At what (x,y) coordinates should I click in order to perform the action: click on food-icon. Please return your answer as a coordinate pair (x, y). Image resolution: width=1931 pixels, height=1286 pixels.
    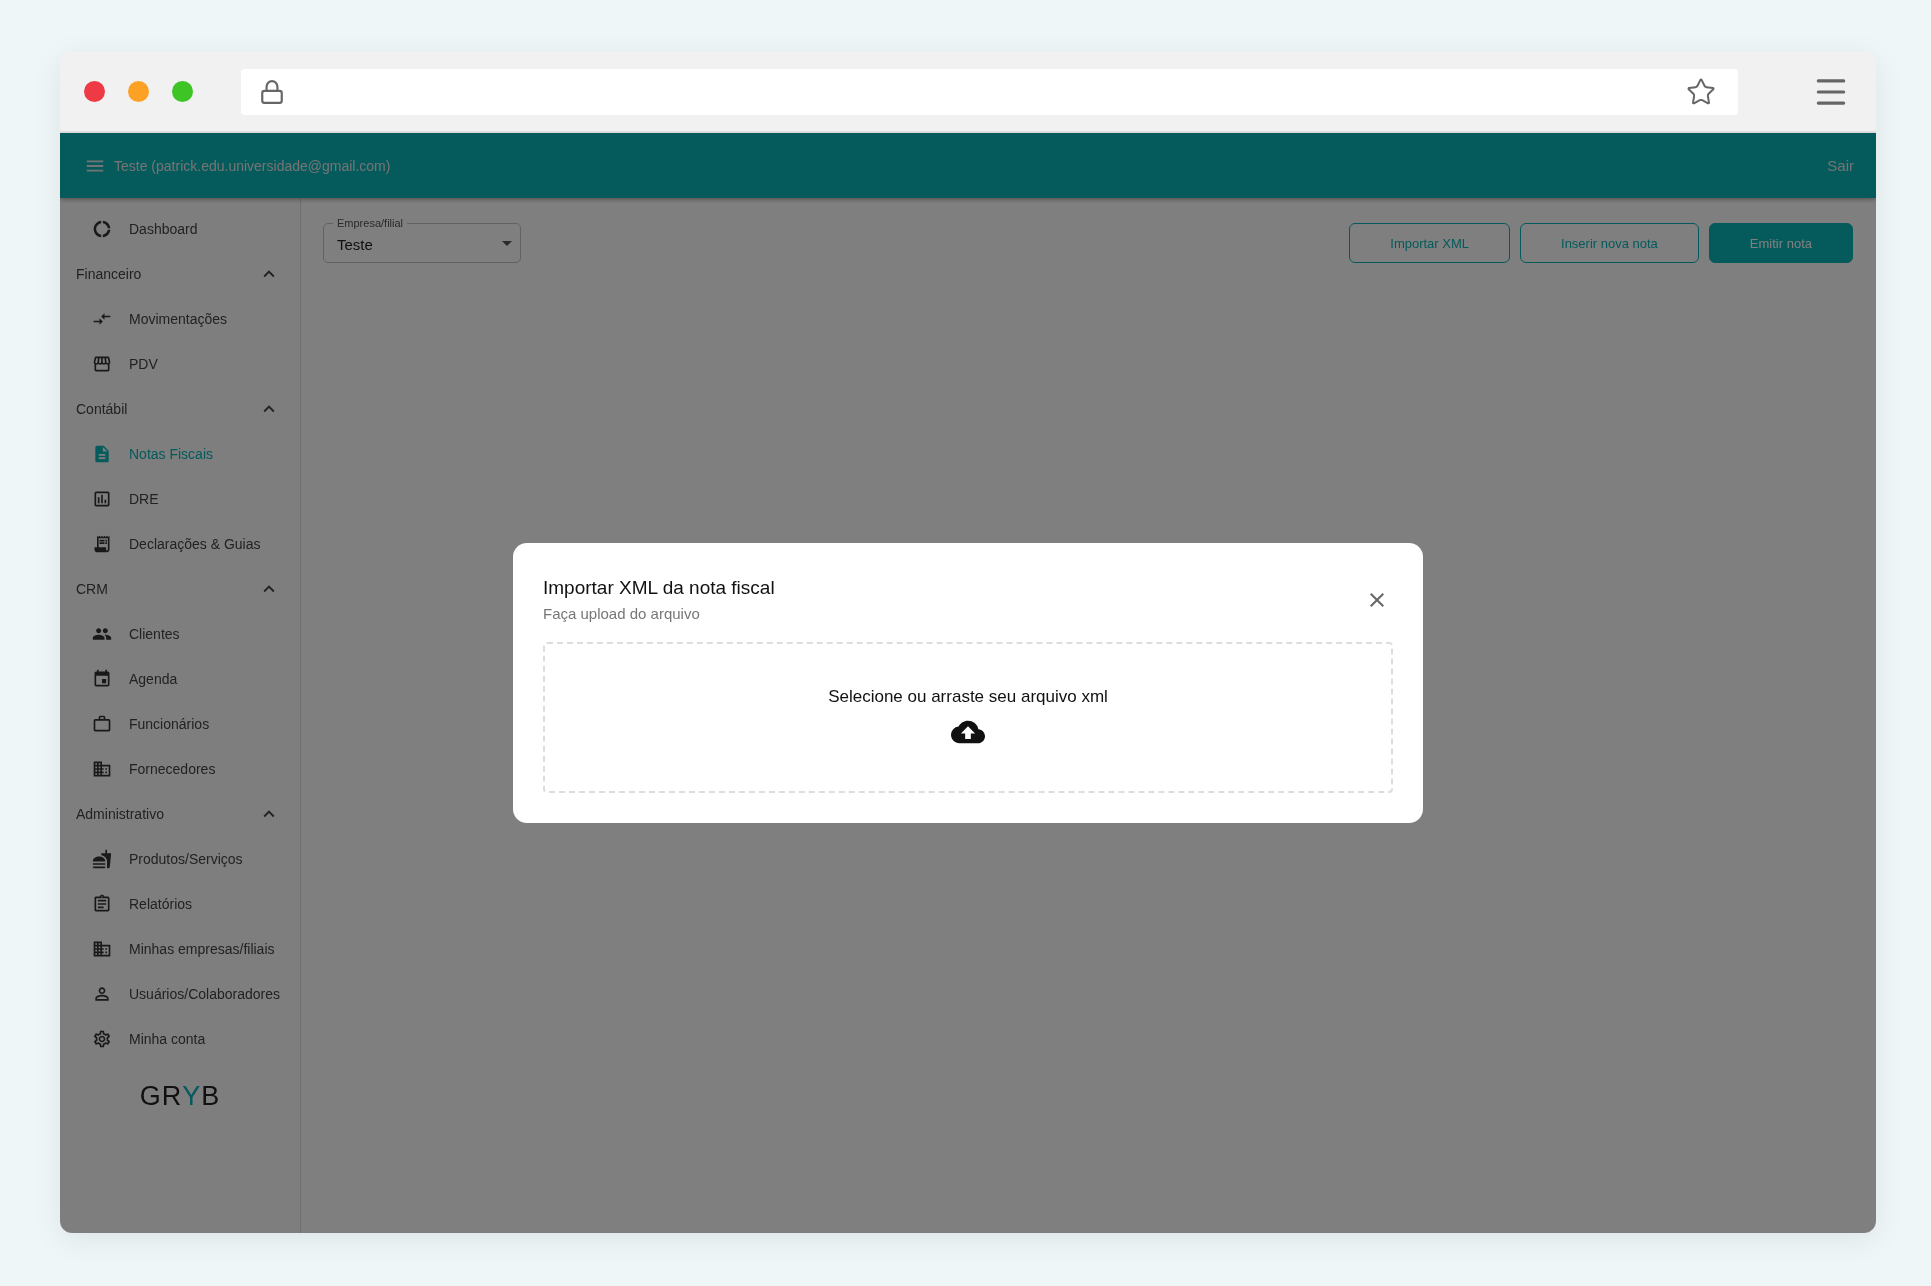
    Looking at the image, I should click on (102, 858).